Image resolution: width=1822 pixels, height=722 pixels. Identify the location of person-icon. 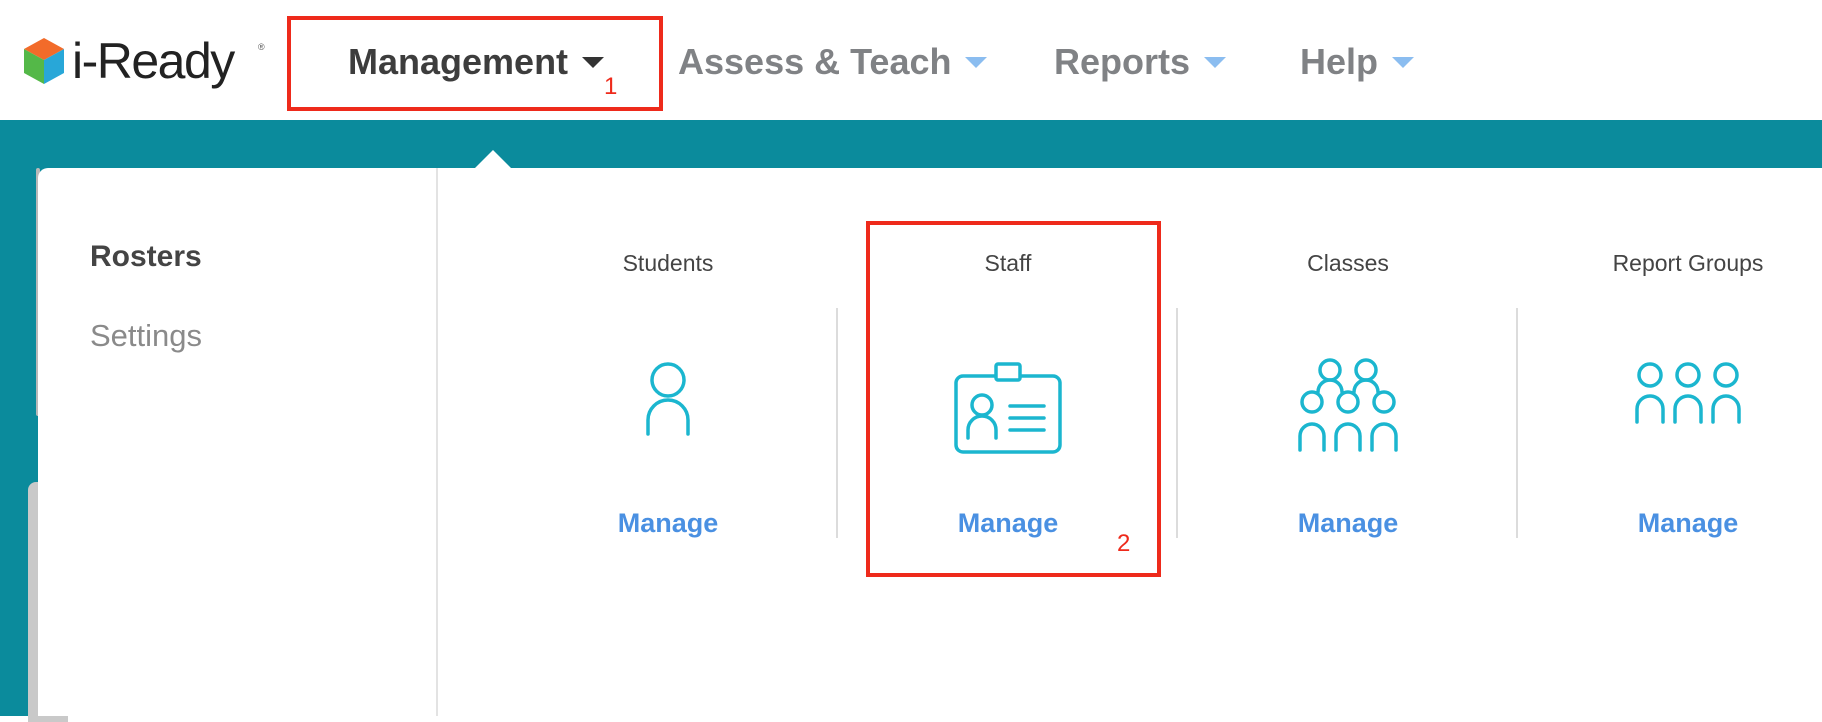
(668, 399).